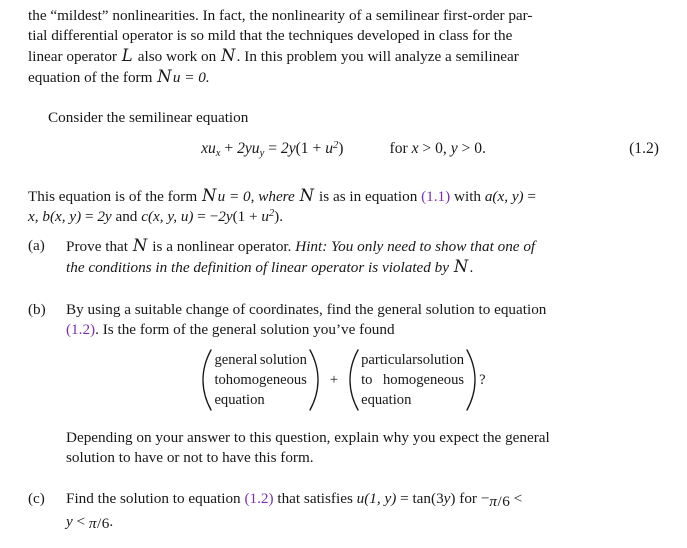 Image resolution: width=687 pixels, height=548 pixels. Describe the element at coordinates (127, 55) in the screenshot. I see `script-l-symbol: L` at that location.